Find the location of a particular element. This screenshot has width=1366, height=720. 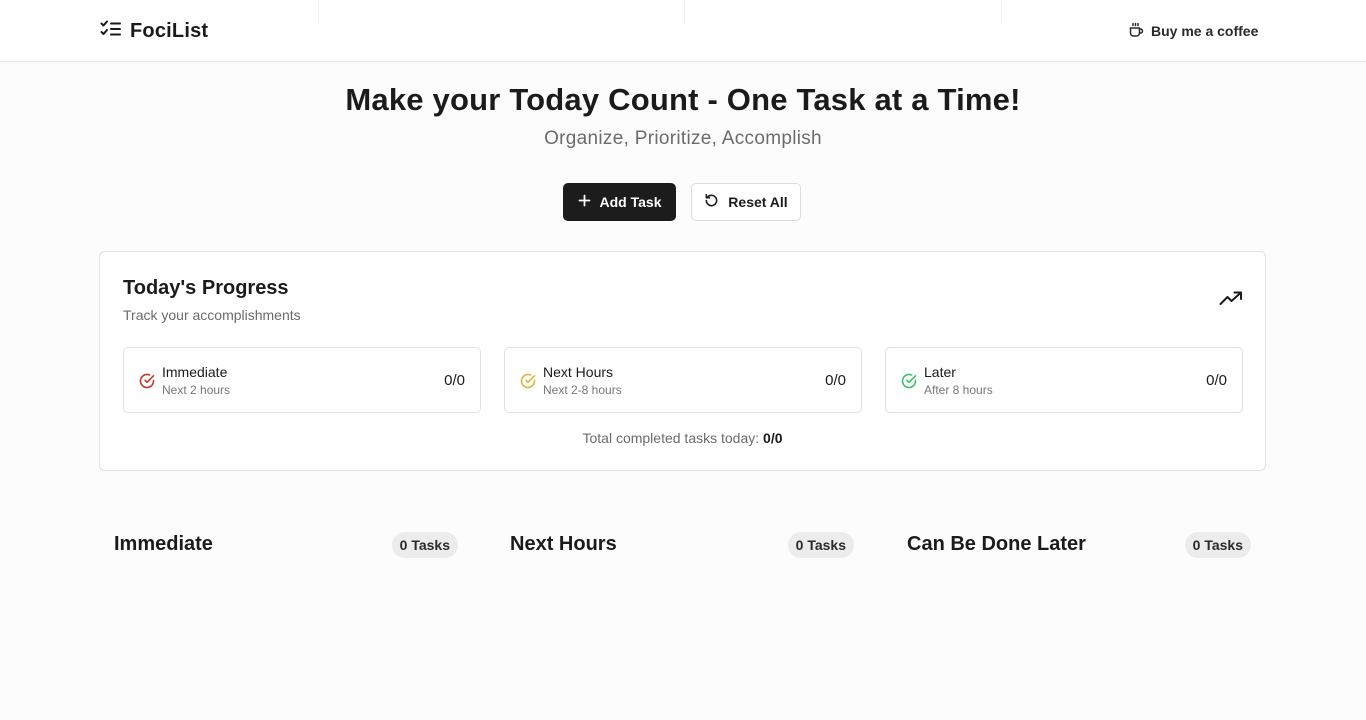

stat-card-next-hours: Next Hours Next 2-8 hours 0/0 is located at coordinates (683, 380).